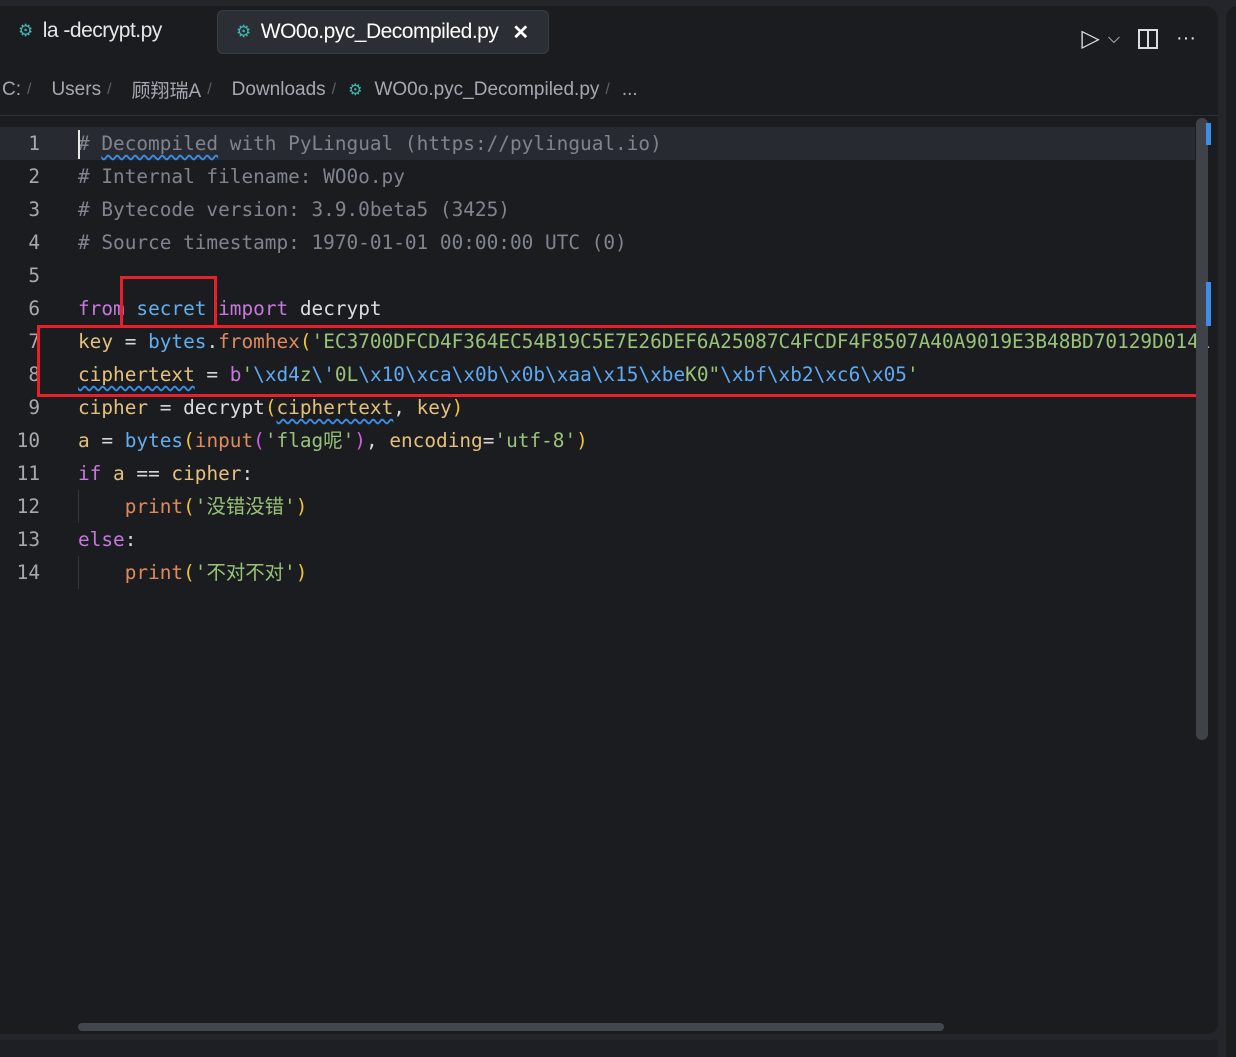 The image size is (1236, 1057). What do you see at coordinates (96, 341) in the screenshot?
I see `code-token: key` at bounding box center [96, 341].